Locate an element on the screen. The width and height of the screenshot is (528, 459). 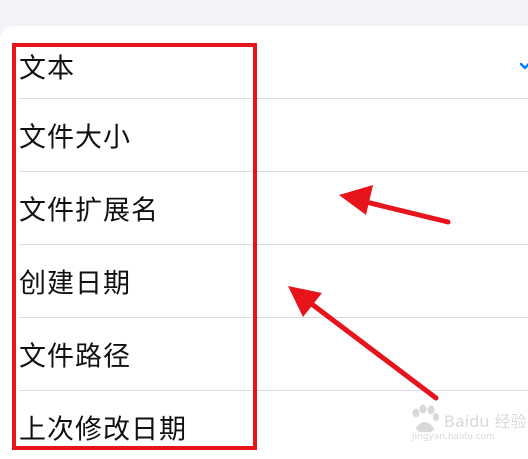
list-item-label: 文本 is located at coordinates (47, 69).